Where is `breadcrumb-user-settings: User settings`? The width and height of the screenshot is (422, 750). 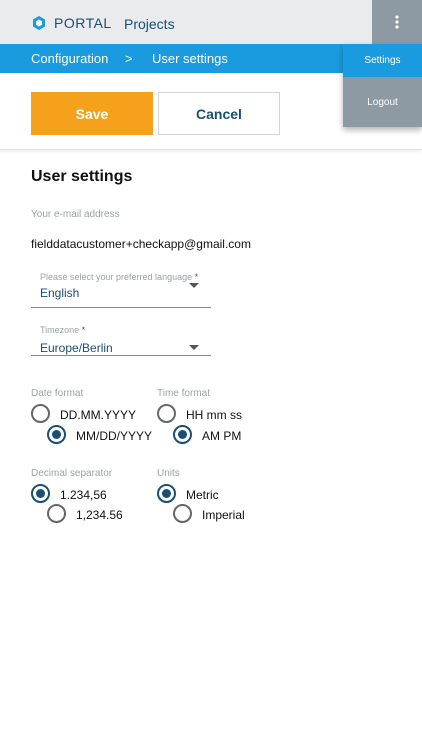
breadcrumb-user-settings: User settings is located at coordinates (190, 58).